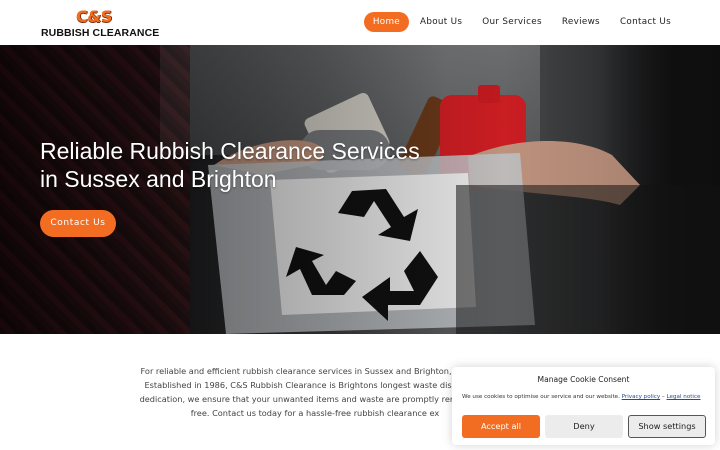  What do you see at coordinates (94, 16) in the screenshot?
I see `logo-monogram: C&S` at bounding box center [94, 16].